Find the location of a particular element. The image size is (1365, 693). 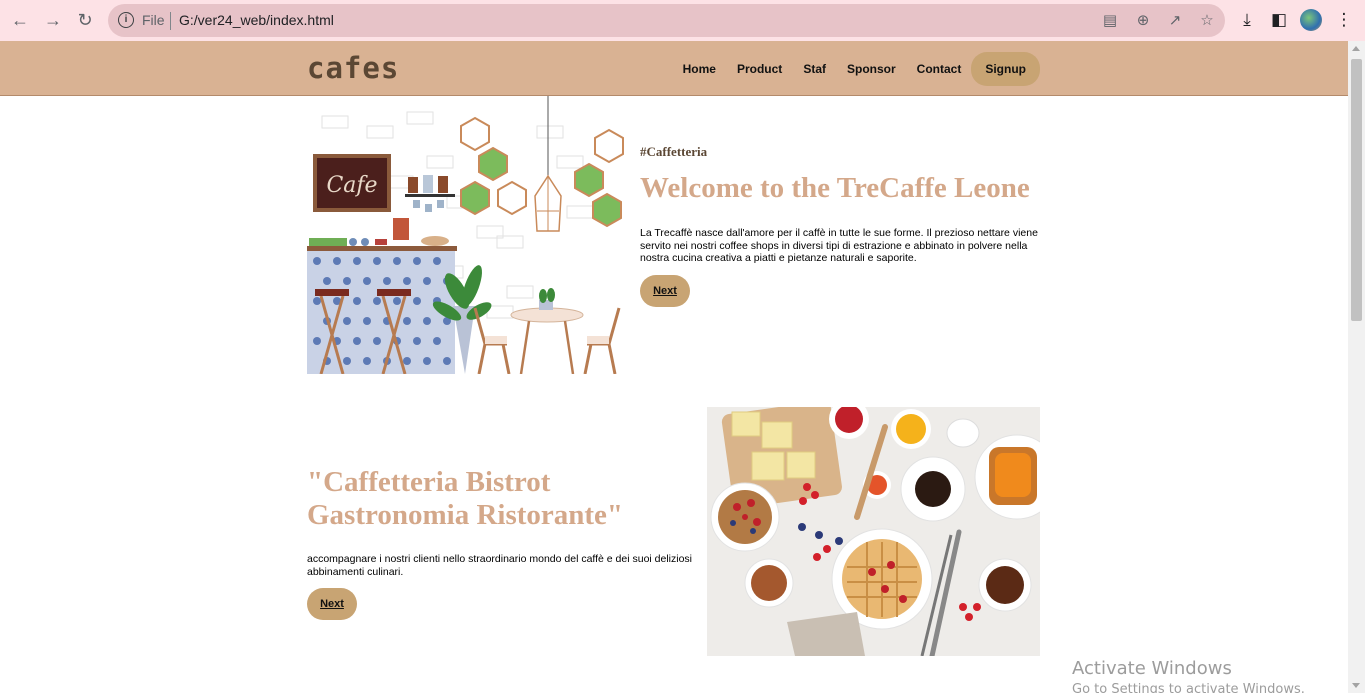

page-scrollbar is located at coordinates (1356, 367).